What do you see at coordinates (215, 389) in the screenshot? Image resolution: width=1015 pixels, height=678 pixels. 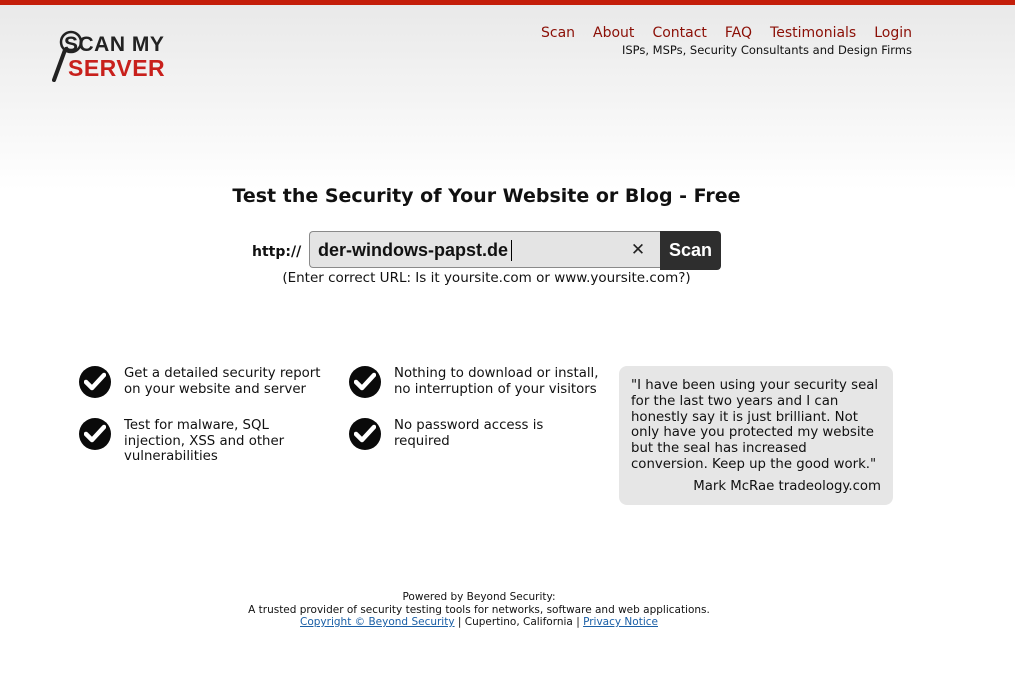 I see `feature-text-line: on your website and server` at bounding box center [215, 389].